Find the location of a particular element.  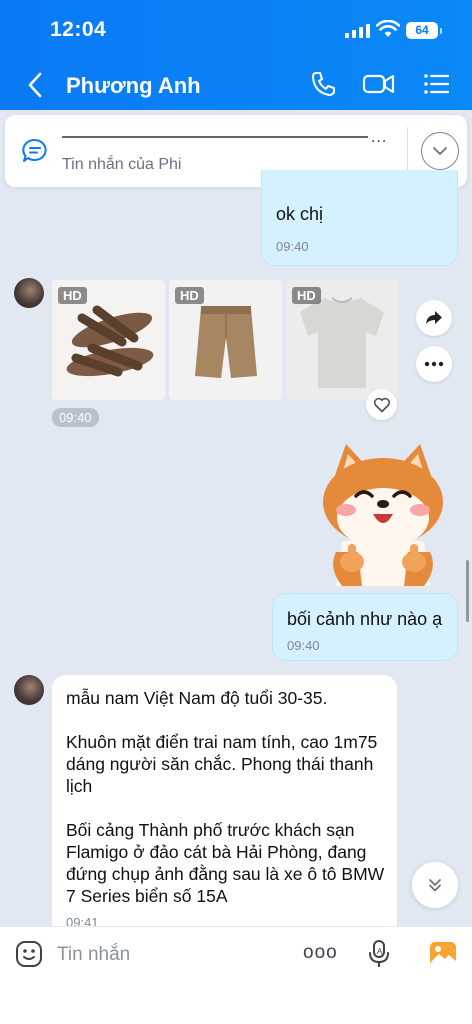

chevron-down-icon is located at coordinates (440, 151).